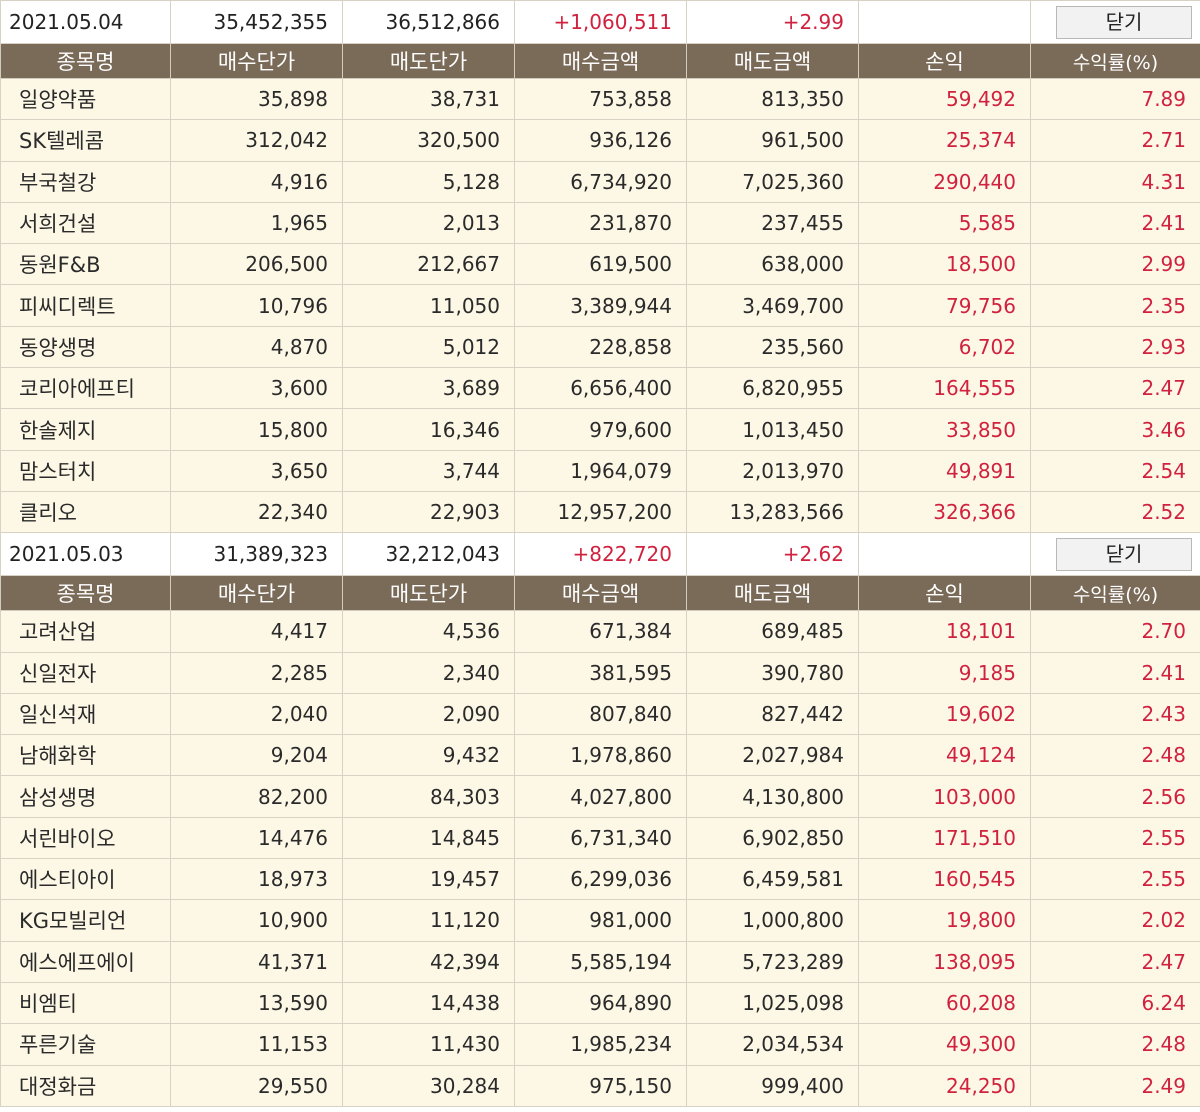  What do you see at coordinates (772, 879) in the screenshot?
I see `sell-amount: 6,459,581` at bounding box center [772, 879].